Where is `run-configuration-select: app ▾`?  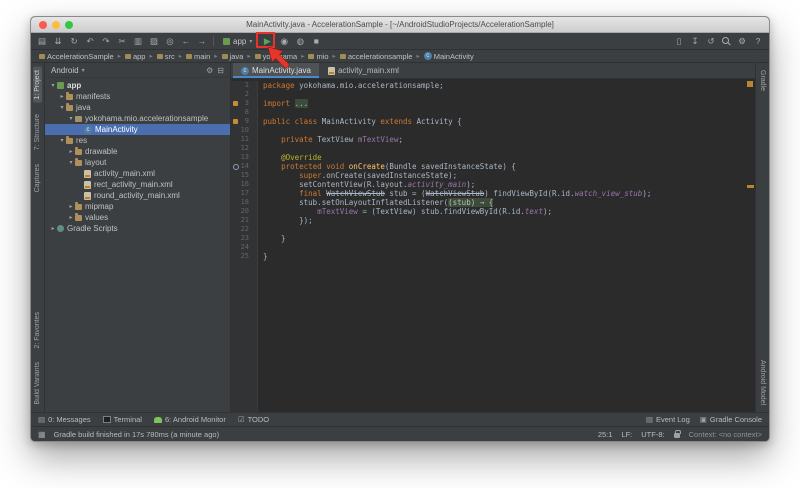 run-configuration-select: app ▾ is located at coordinates (237, 41).